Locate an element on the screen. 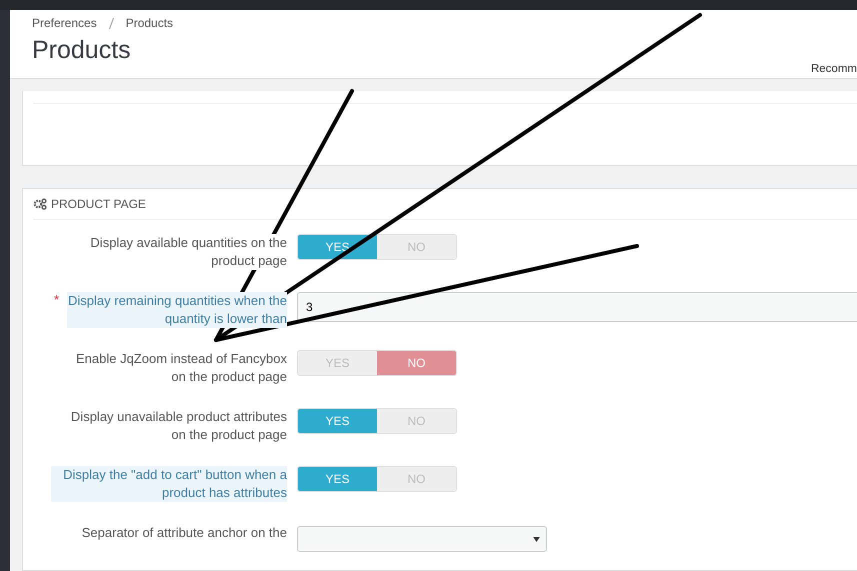 The image size is (857, 571). select-field is located at coordinates (422, 539).